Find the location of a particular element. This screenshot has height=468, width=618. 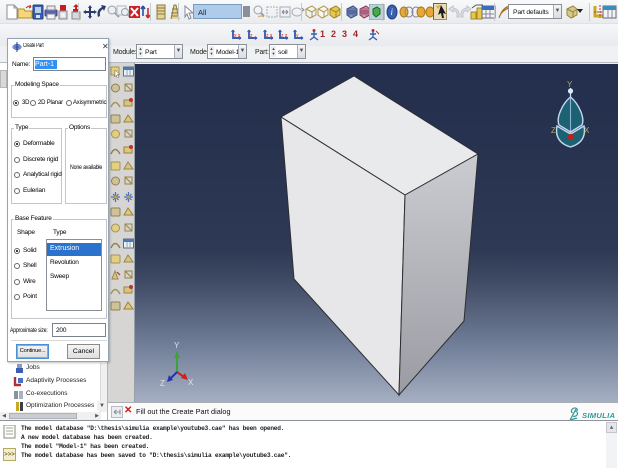

svg-text: z z is located at coordinates (284, 36).